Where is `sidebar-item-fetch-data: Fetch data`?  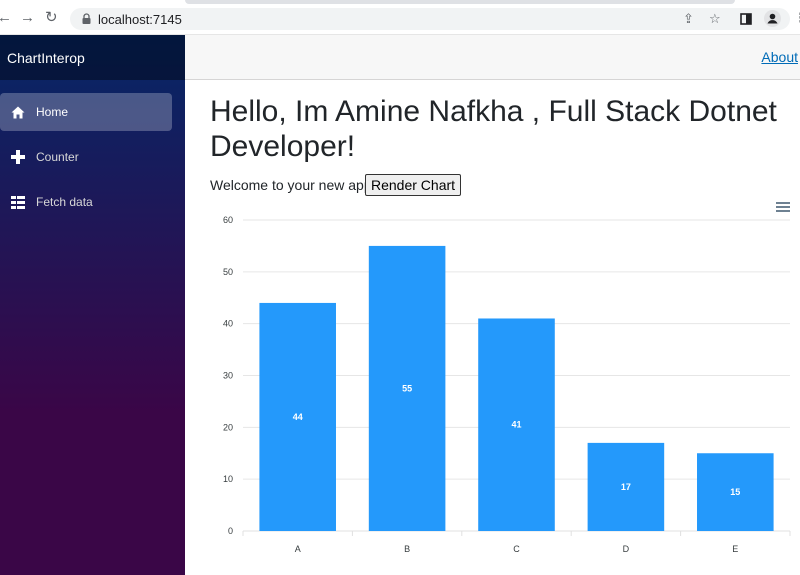 sidebar-item-fetch-data: Fetch data is located at coordinates (86, 202).